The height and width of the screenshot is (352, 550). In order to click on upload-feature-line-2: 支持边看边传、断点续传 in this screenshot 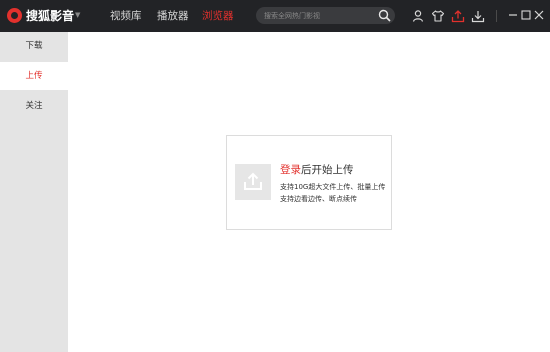, I will do `click(318, 199)`.